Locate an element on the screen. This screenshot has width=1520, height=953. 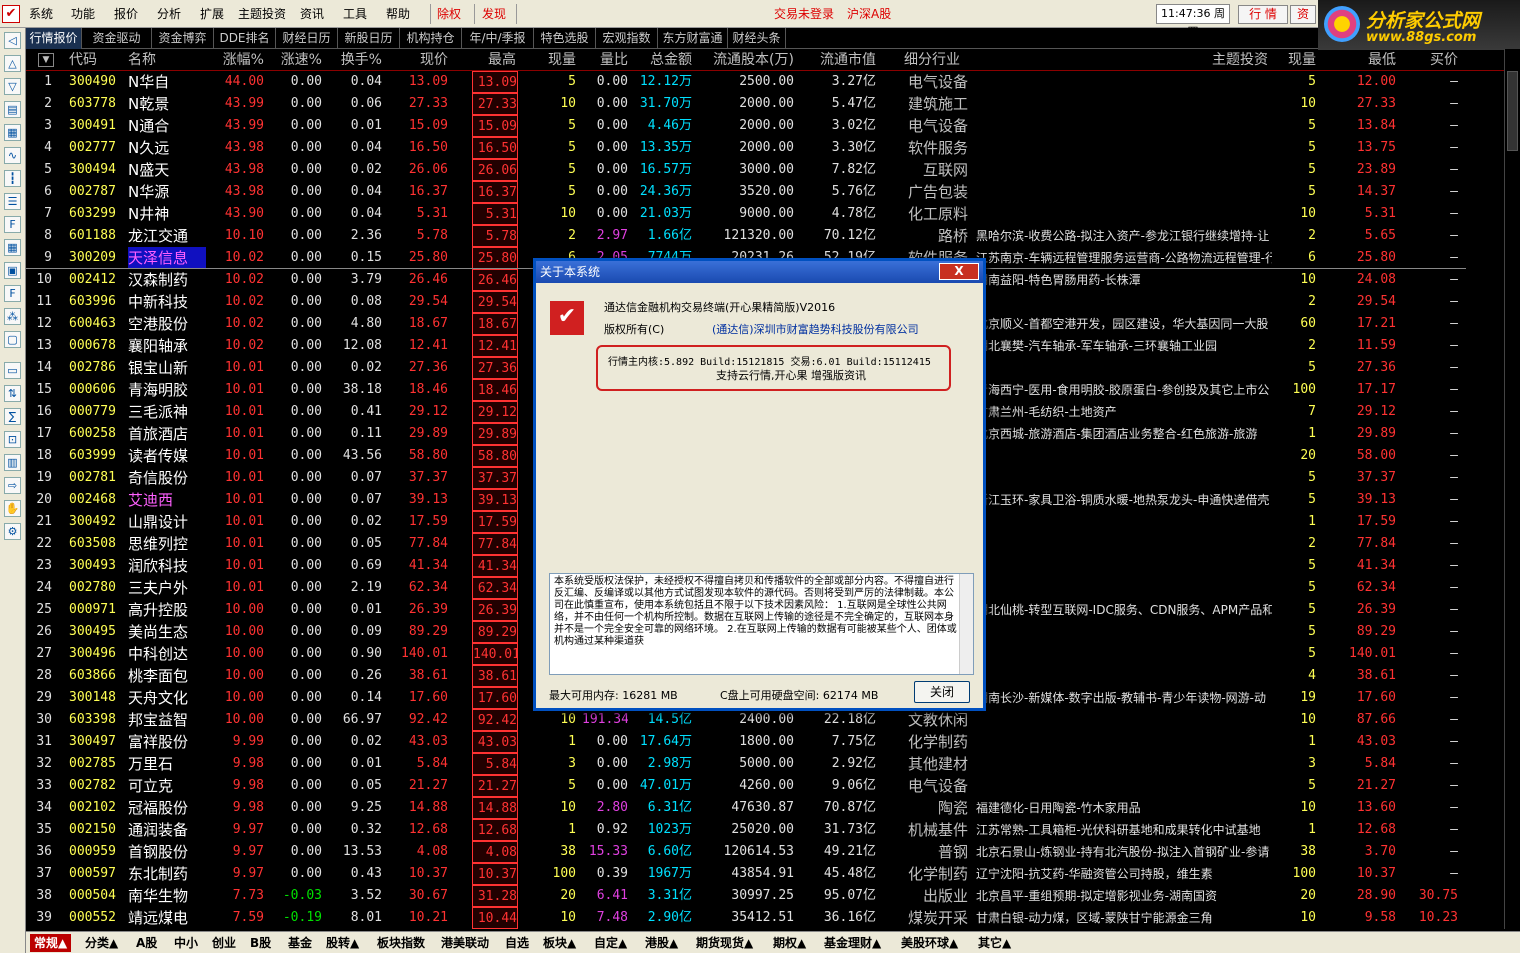
arrow-left-icon: ◁ is located at coordinates (12, 40).